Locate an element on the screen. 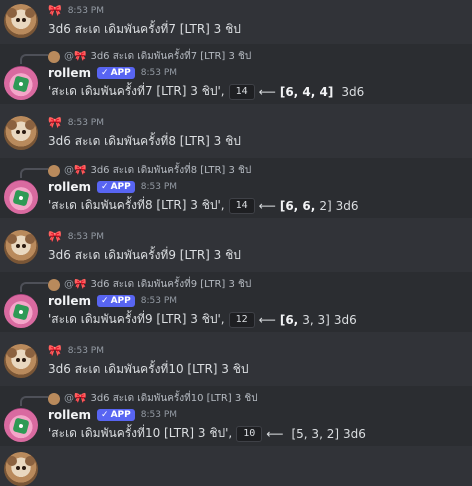 Image resolution: width=472 pixels, height=486 pixels. reply-text: 3d6 สะเด เดิมพันครั้งที่9 [LTR] 3 ชิป is located at coordinates (171, 284).